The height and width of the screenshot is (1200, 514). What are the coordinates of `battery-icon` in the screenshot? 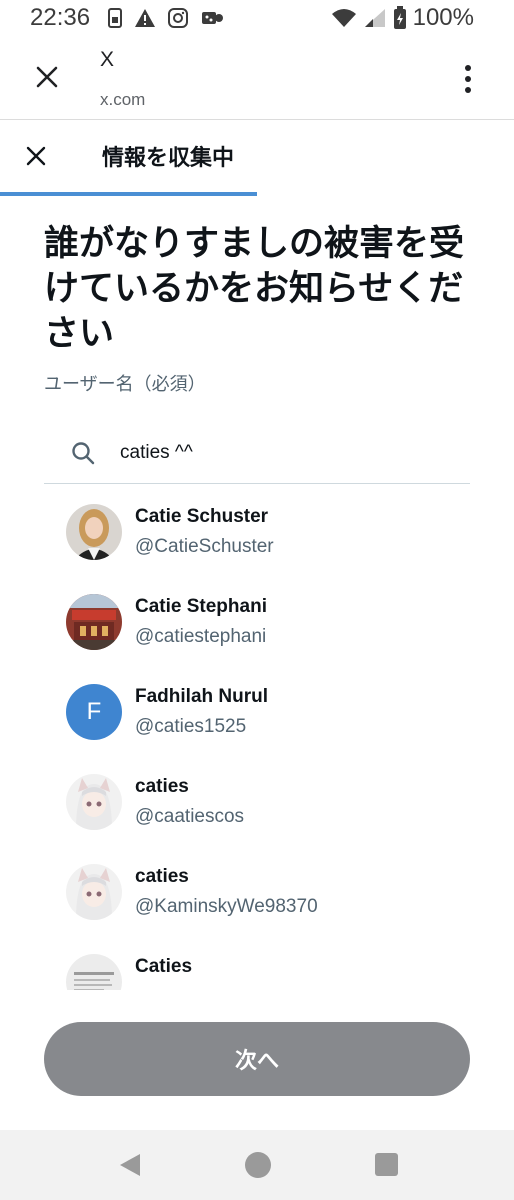 It's located at (399, 17).